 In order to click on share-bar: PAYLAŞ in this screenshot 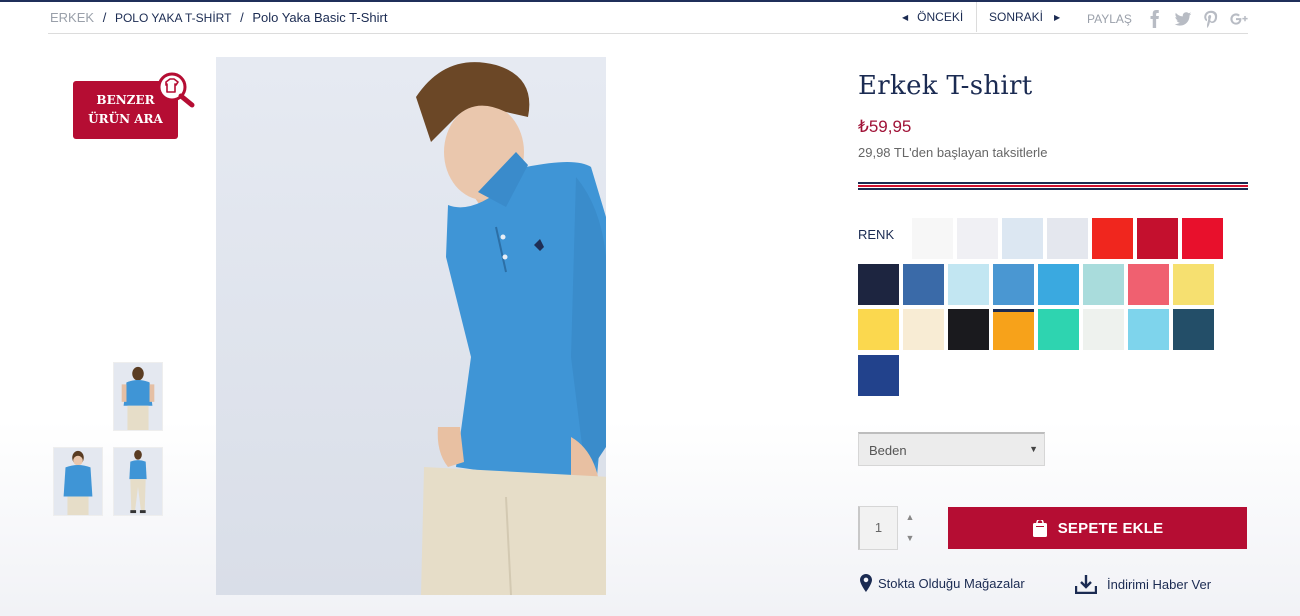, I will do `click(1168, 19)`.